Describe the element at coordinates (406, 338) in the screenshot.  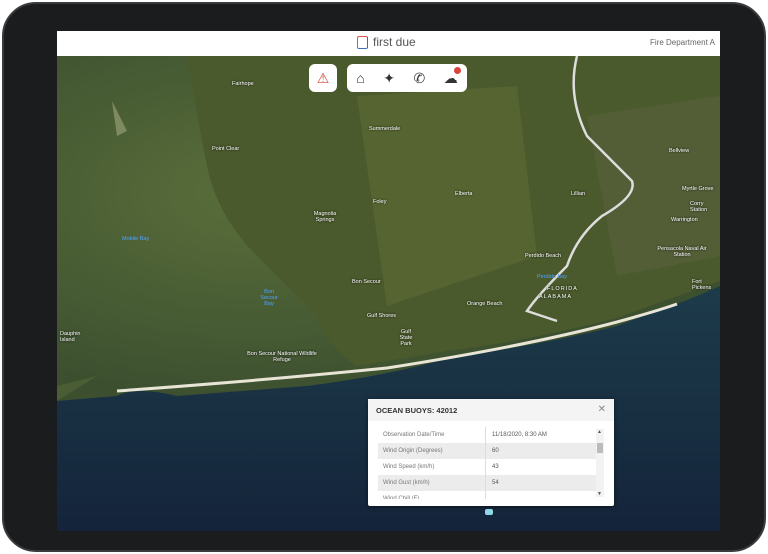
I see `map-label: Gulf State Park` at that location.